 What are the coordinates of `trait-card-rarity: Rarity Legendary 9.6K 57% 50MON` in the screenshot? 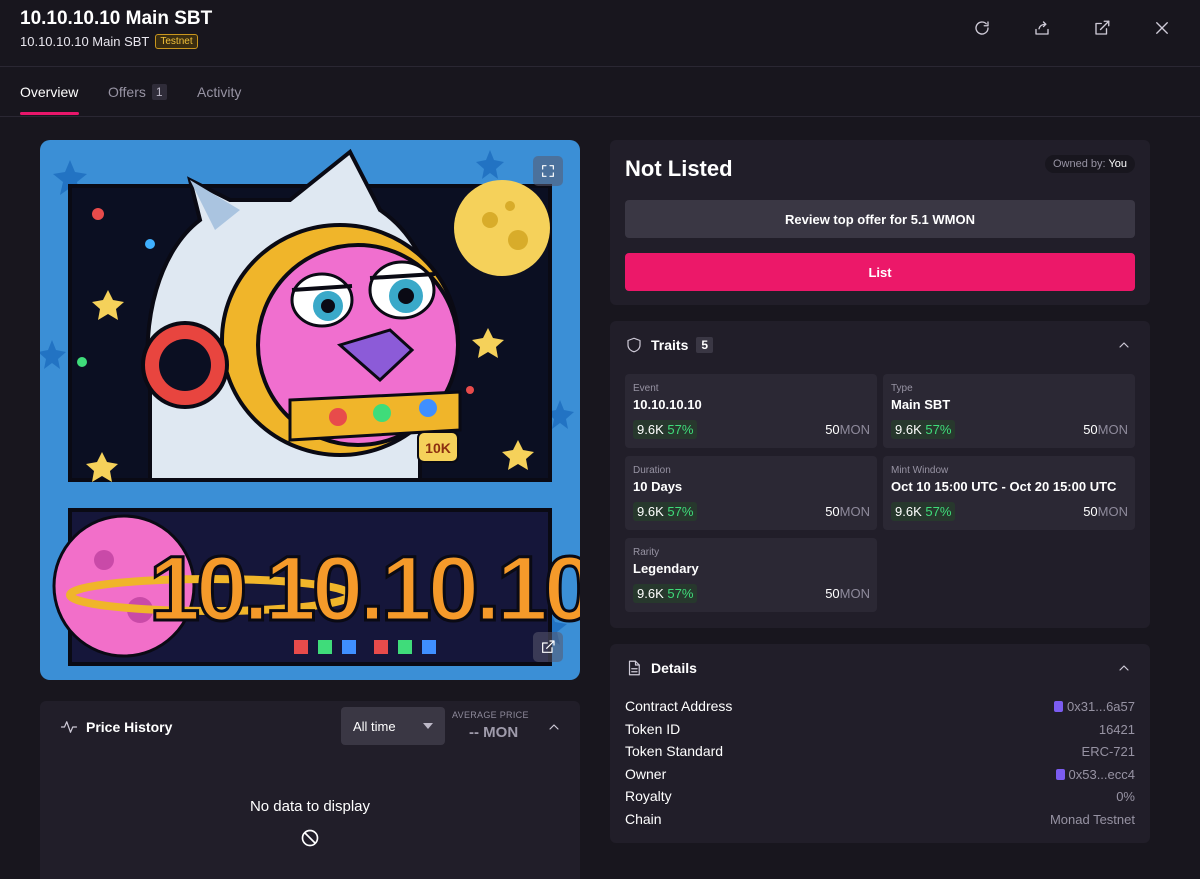 It's located at (751, 575).